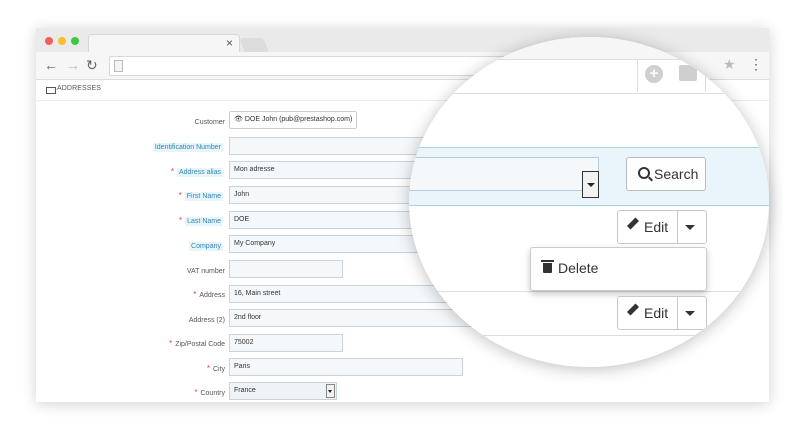  What do you see at coordinates (245, 390) in the screenshot?
I see `country-value: France` at bounding box center [245, 390].